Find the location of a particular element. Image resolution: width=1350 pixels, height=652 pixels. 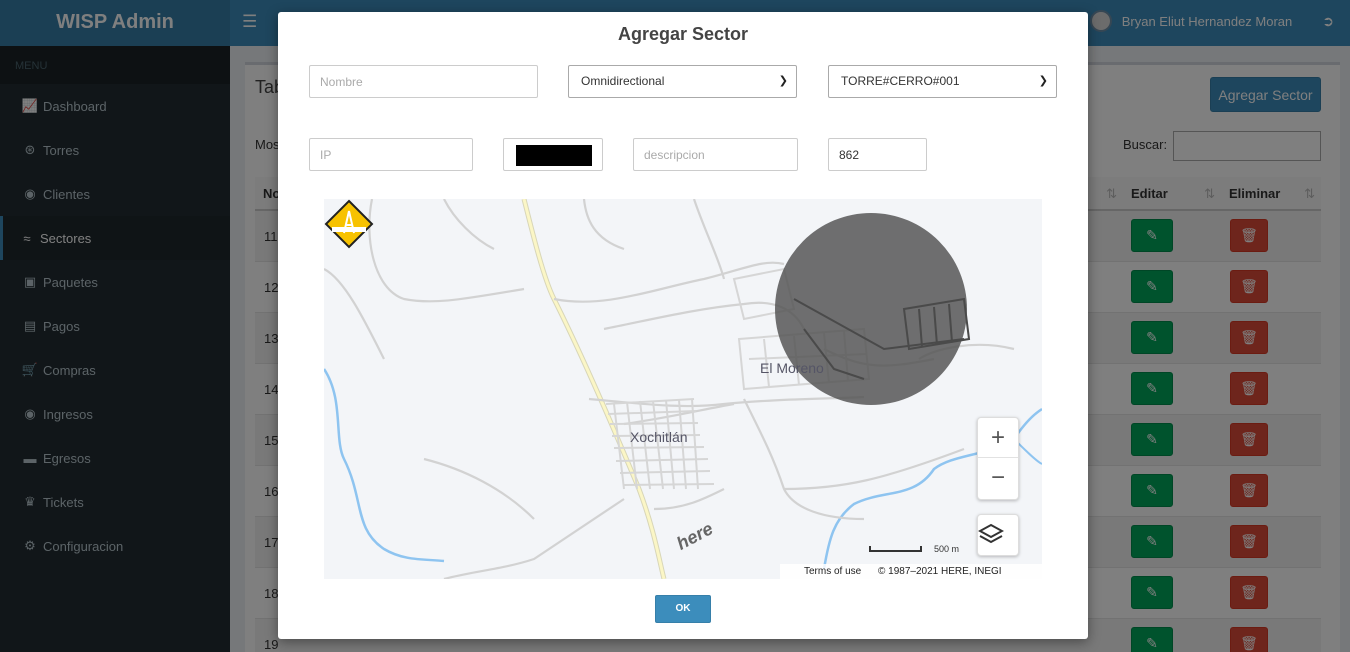

layers-icon is located at coordinates (991, 533).